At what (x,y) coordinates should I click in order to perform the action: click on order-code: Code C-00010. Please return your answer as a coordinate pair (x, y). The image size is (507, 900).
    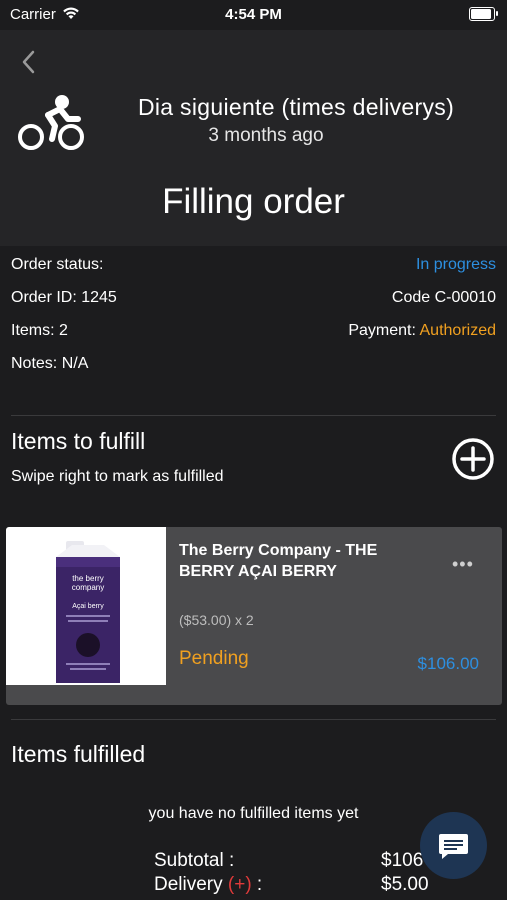
    Looking at the image, I should click on (443, 297).